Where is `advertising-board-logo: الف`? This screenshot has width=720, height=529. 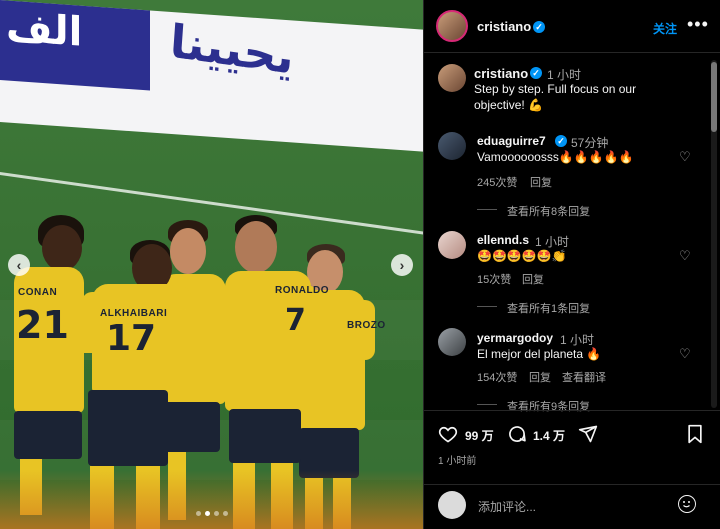
advertising-board-logo: الف is located at coordinates (75, 45).